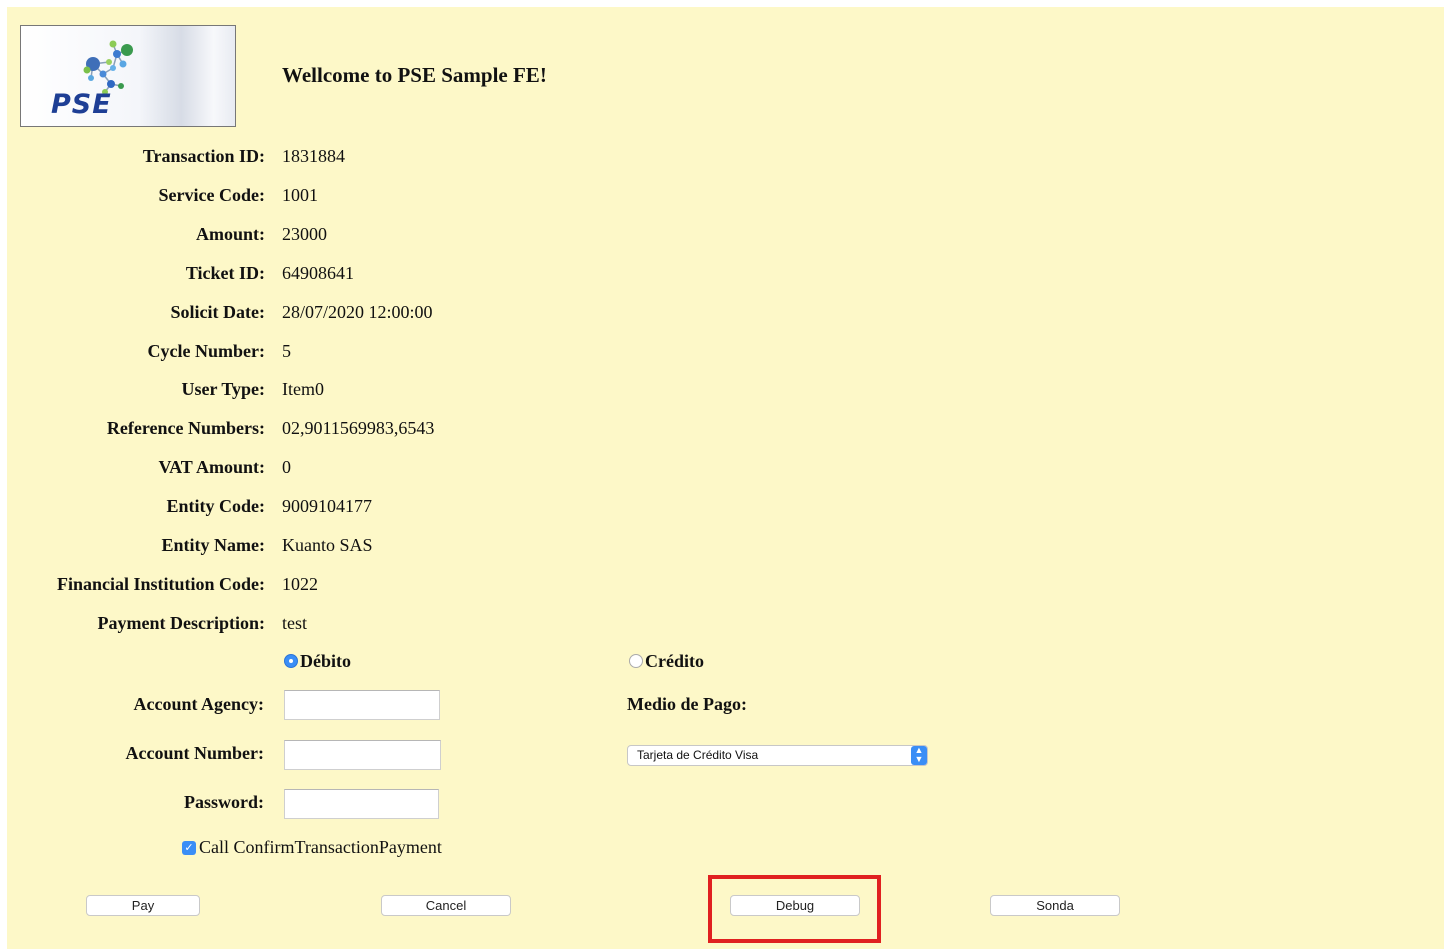  What do you see at coordinates (213, 545) in the screenshot?
I see `detail-label: Entity Name:` at bounding box center [213, 545].